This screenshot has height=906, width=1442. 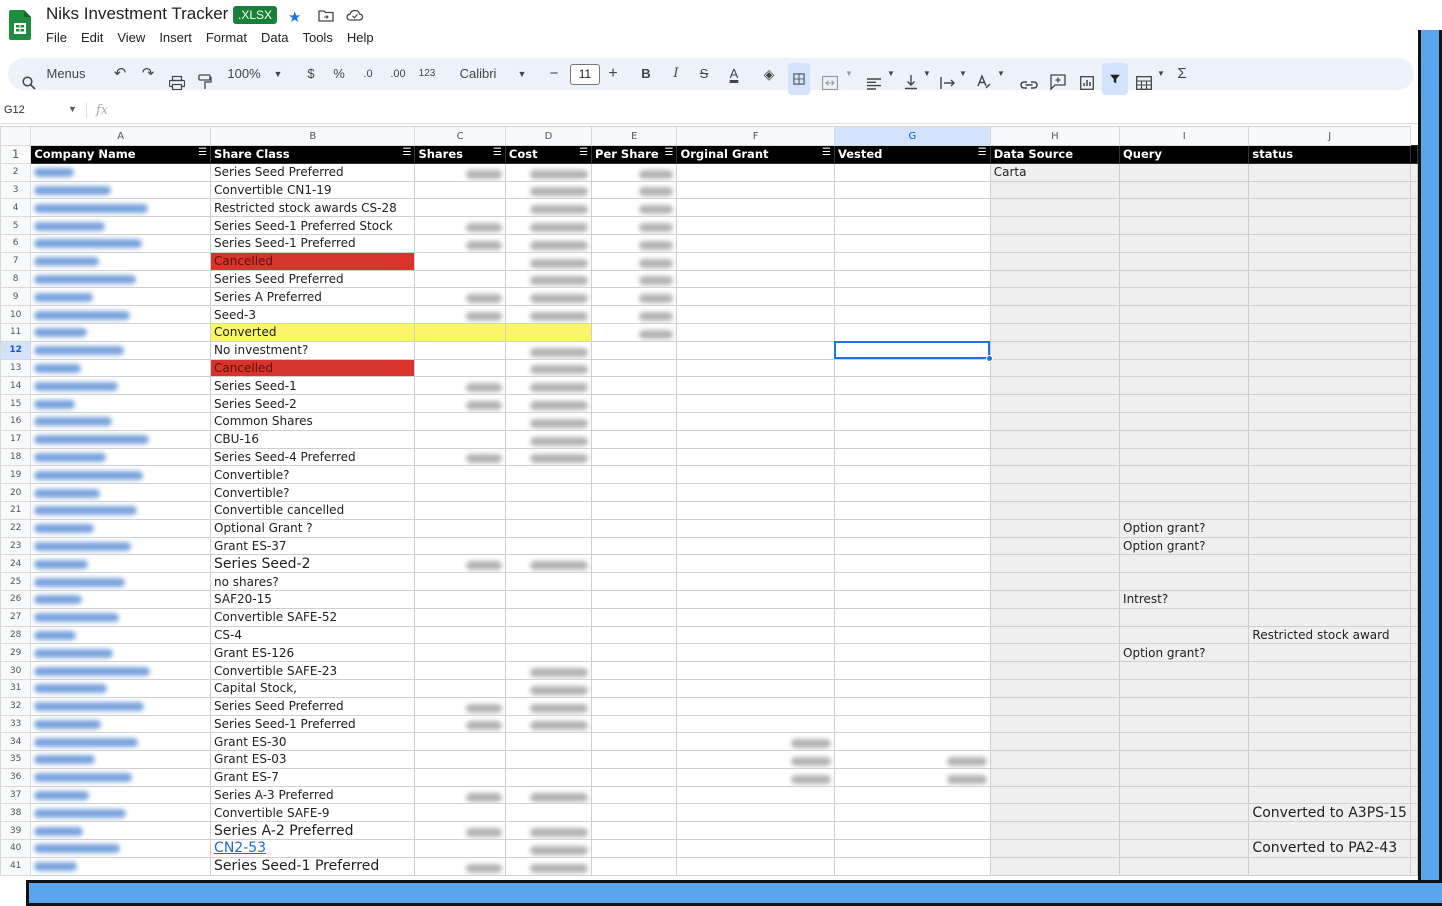 I want to click on row-header: 34, so click(x=16, y=742).